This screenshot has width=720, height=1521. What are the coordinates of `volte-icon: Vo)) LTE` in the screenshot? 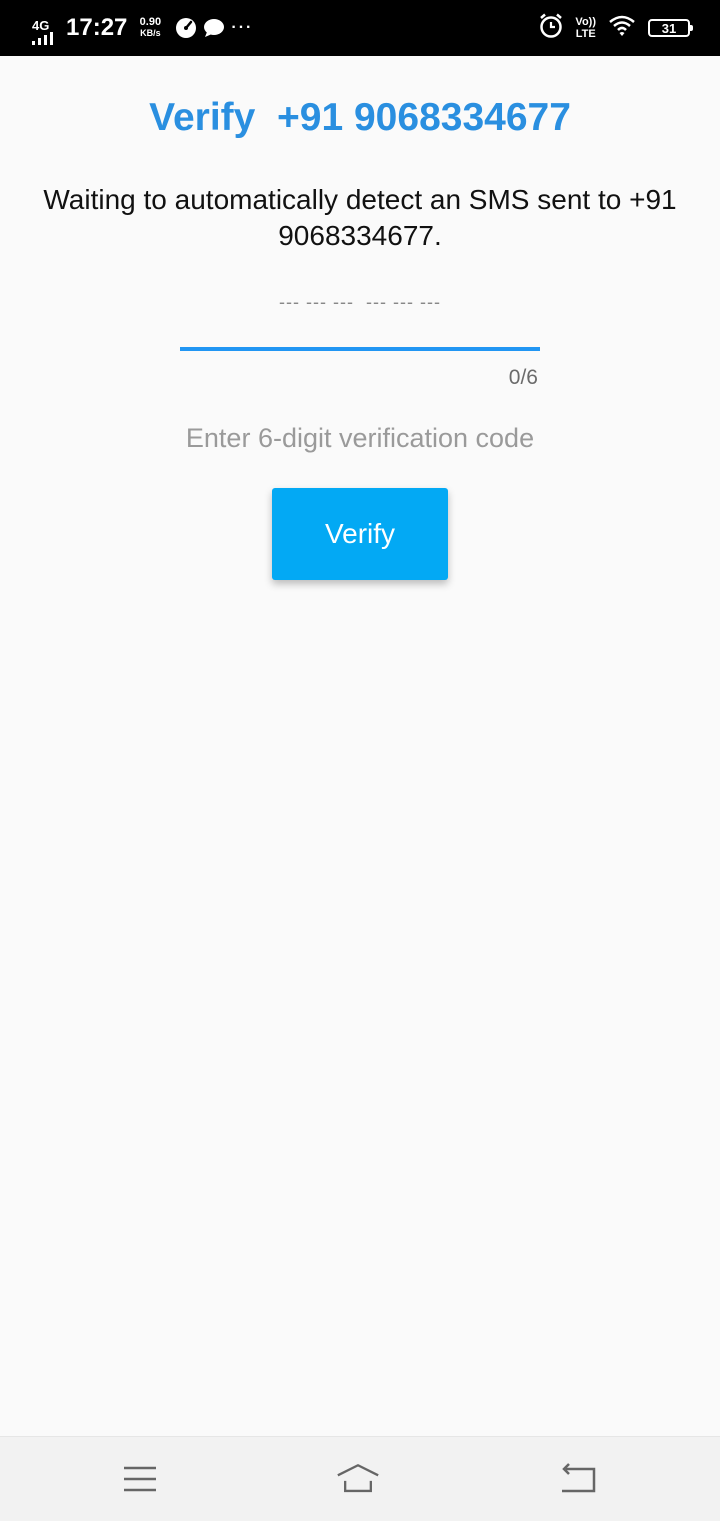 It's located at (585, 28).